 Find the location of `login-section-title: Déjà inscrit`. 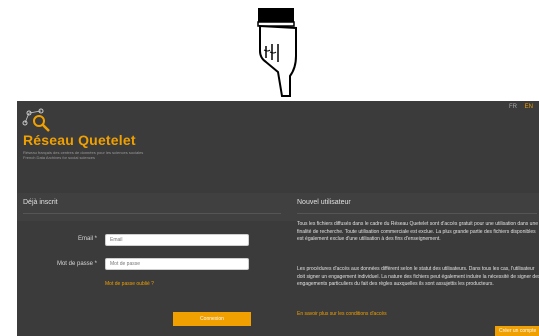

login-section-title: Déjà inscrit is located at coordinates (40, 202).